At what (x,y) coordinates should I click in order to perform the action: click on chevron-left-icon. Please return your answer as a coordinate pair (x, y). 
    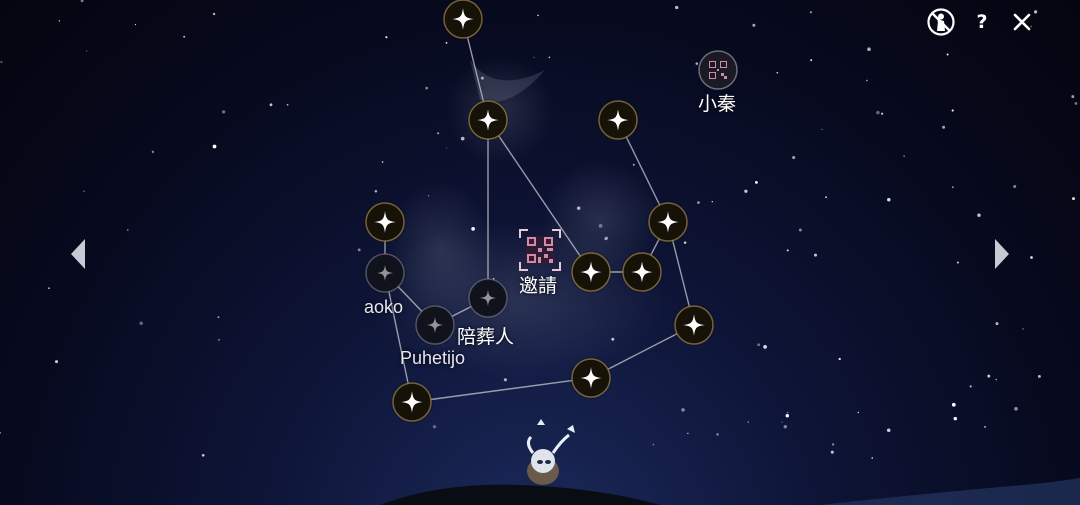
    Looking at the image, I should click on (78, 254).